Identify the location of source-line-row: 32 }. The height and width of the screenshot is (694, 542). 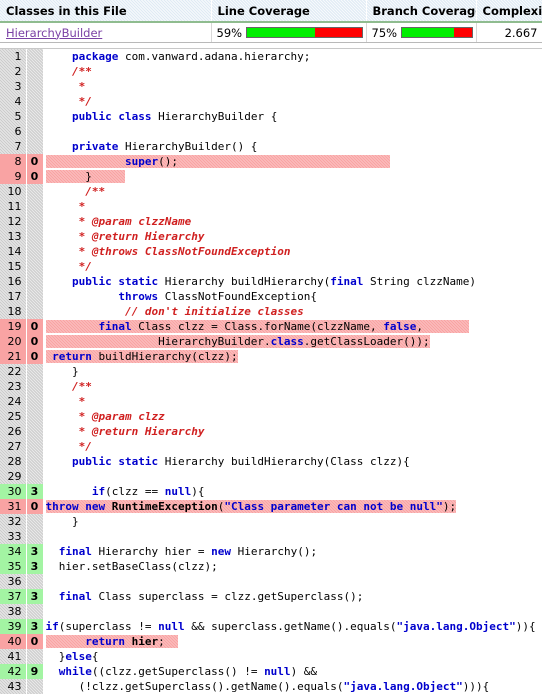
(271, 521).